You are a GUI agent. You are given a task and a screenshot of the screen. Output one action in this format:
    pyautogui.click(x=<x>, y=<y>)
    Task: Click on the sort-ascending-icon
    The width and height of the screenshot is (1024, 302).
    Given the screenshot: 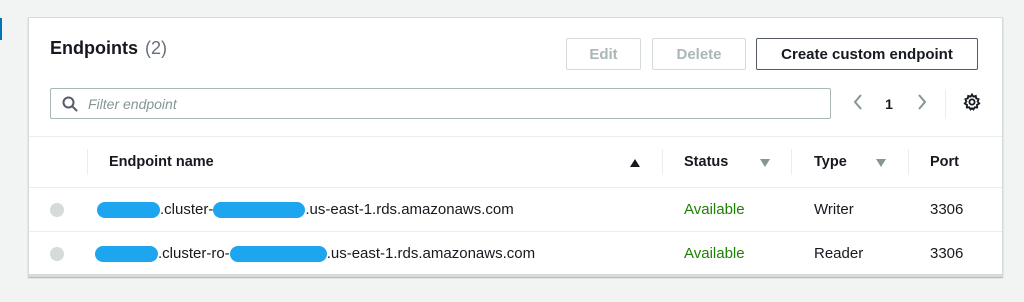 What is the action you would take?
    pyautogui.click(x=635, y=162)
    